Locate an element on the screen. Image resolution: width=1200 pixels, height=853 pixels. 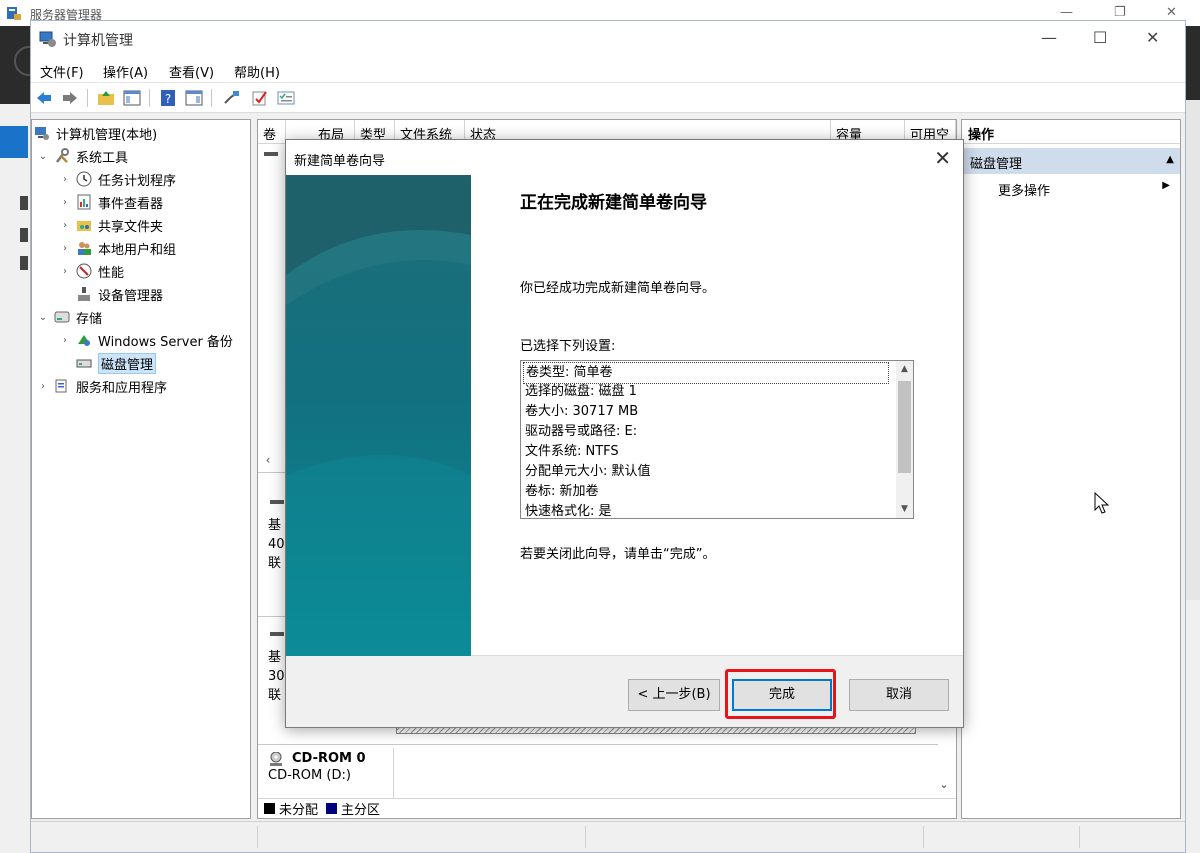
actions-section-disk-management: 磁盘管理 ▲ is located at coordinates (1071, 161).